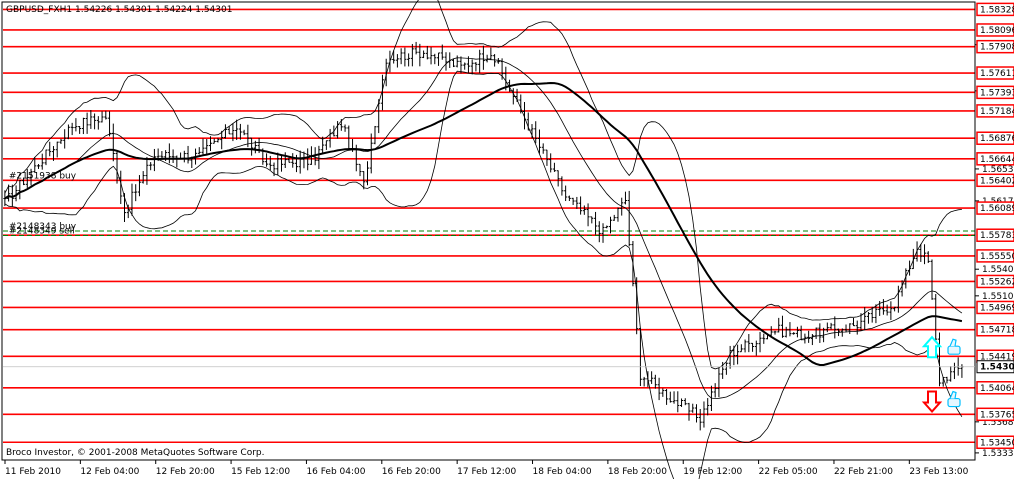 The image size is (1014, 484). I want to click on svg-text: 1.53450, so click(997, 443).